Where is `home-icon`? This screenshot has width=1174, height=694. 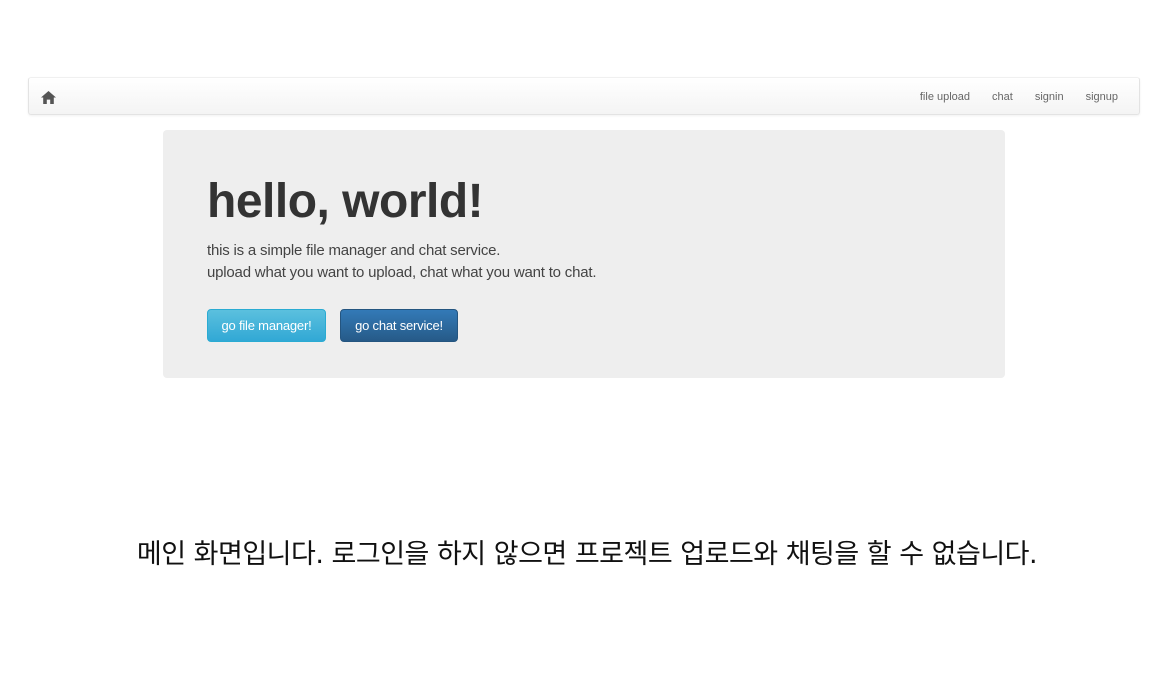 home-icon is located at coordinates (48, 97).